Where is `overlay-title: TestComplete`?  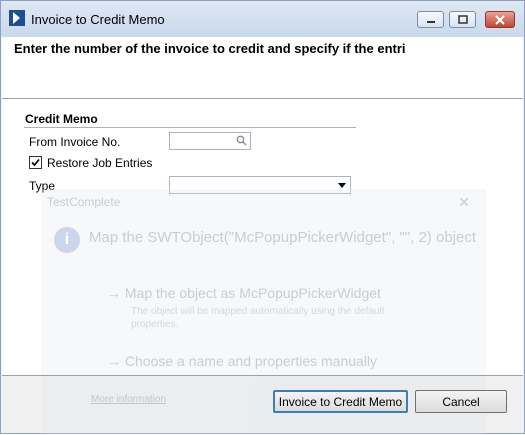 overlay-title: TestComplete is located at coordinates (84, 202).